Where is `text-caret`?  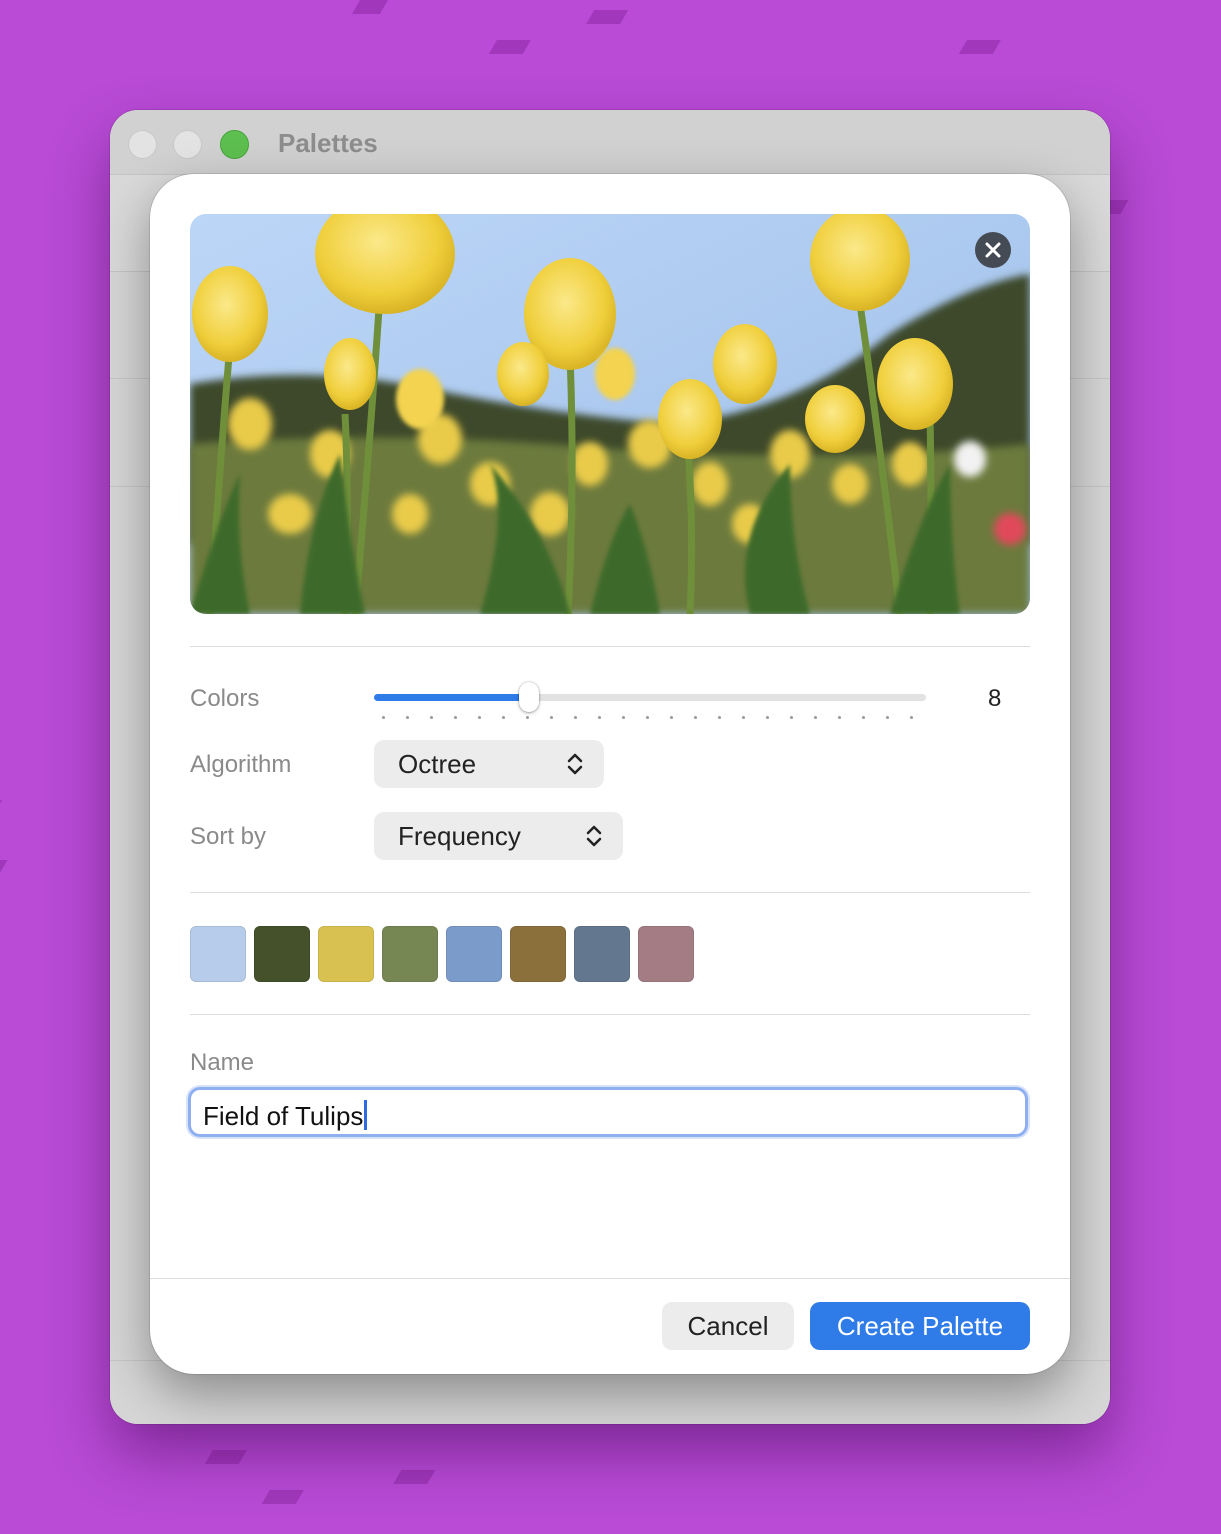
text-caret is located at coordinates (366, 1115).